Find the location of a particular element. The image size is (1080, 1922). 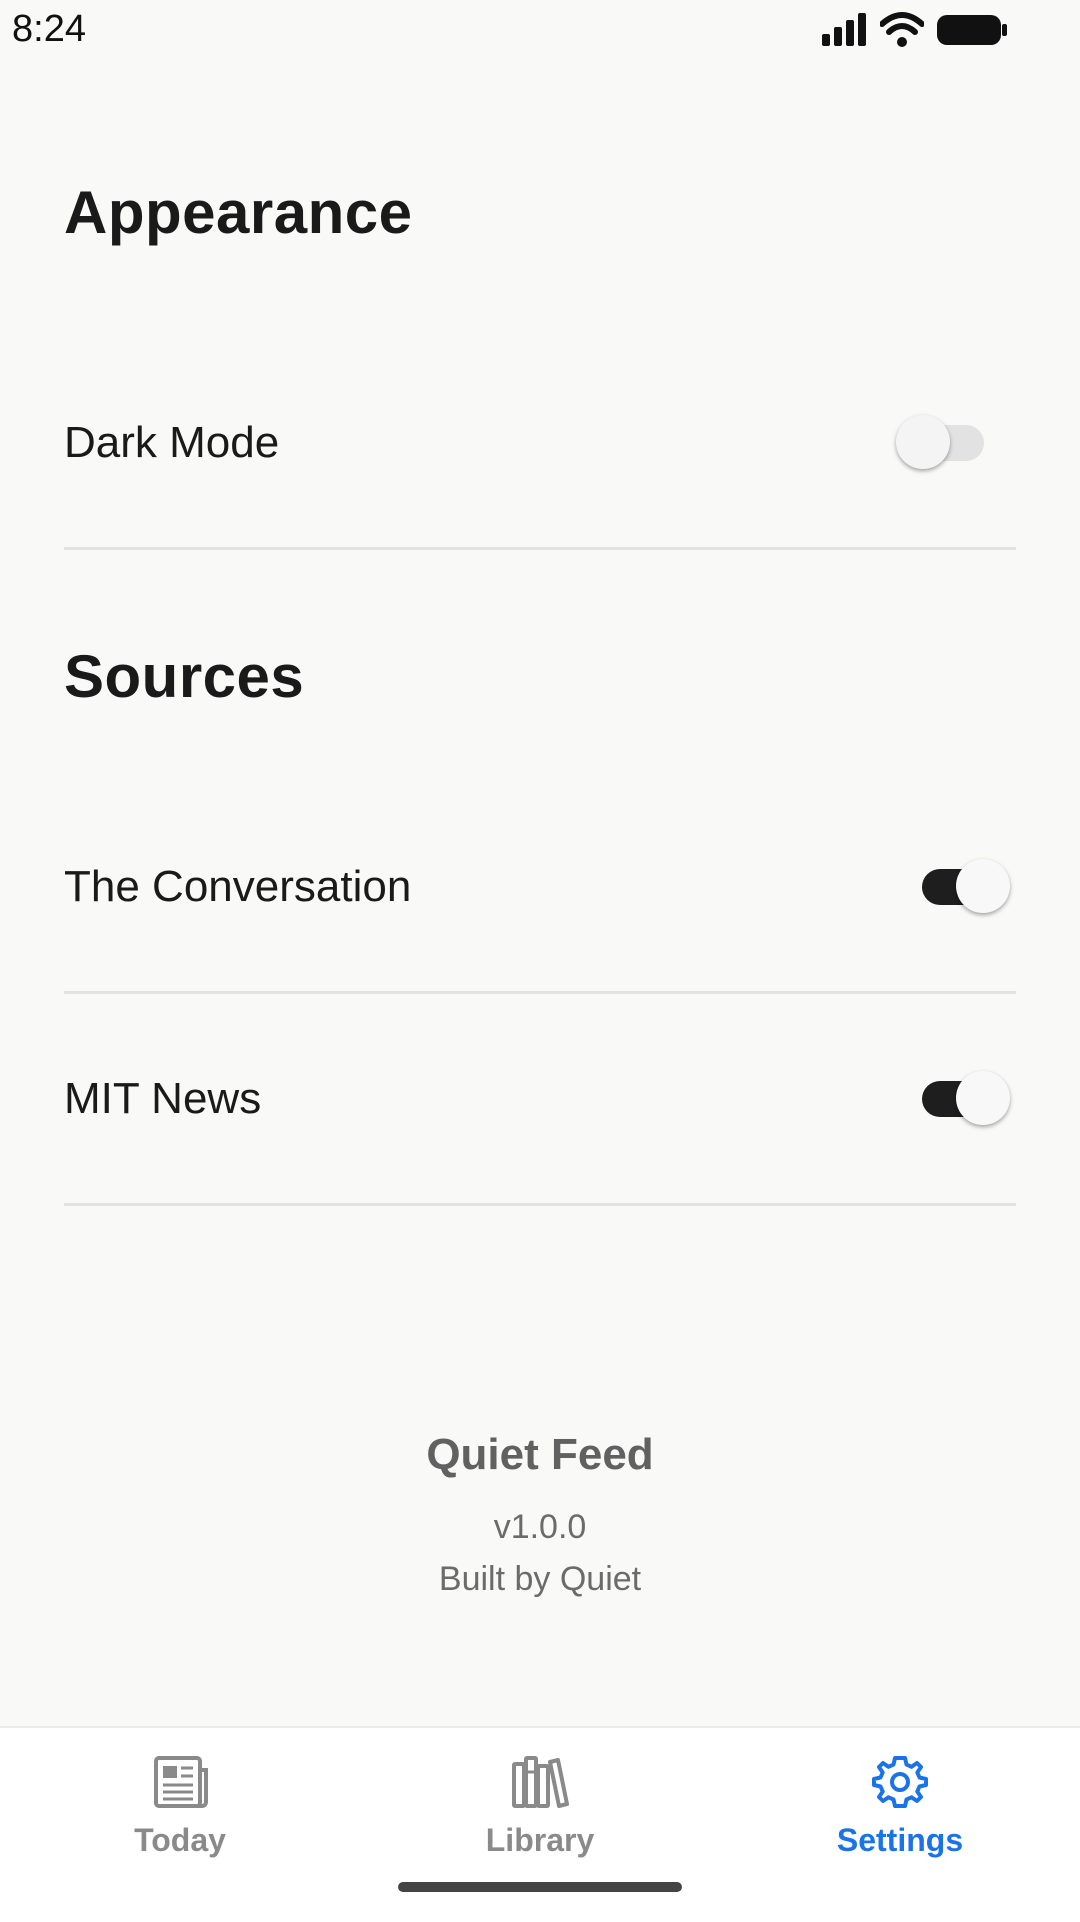

nav-item-library: Library is located at coordinates (540, 1803).